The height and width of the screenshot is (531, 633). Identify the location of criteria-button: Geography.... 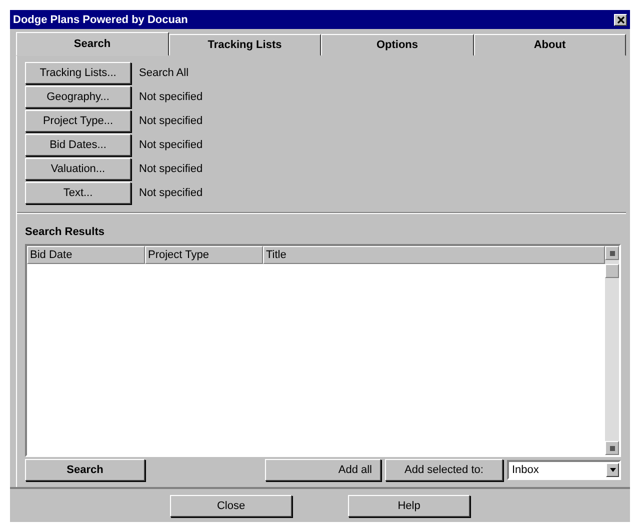
(78, 97).